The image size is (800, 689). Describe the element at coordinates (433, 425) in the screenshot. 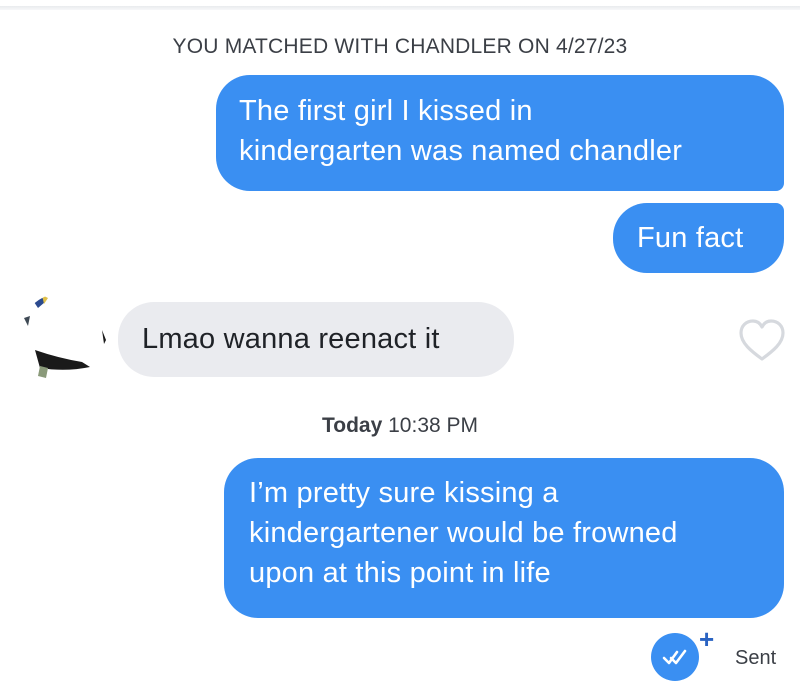

I see `timestamp-time: 10:38 PM` at that location.